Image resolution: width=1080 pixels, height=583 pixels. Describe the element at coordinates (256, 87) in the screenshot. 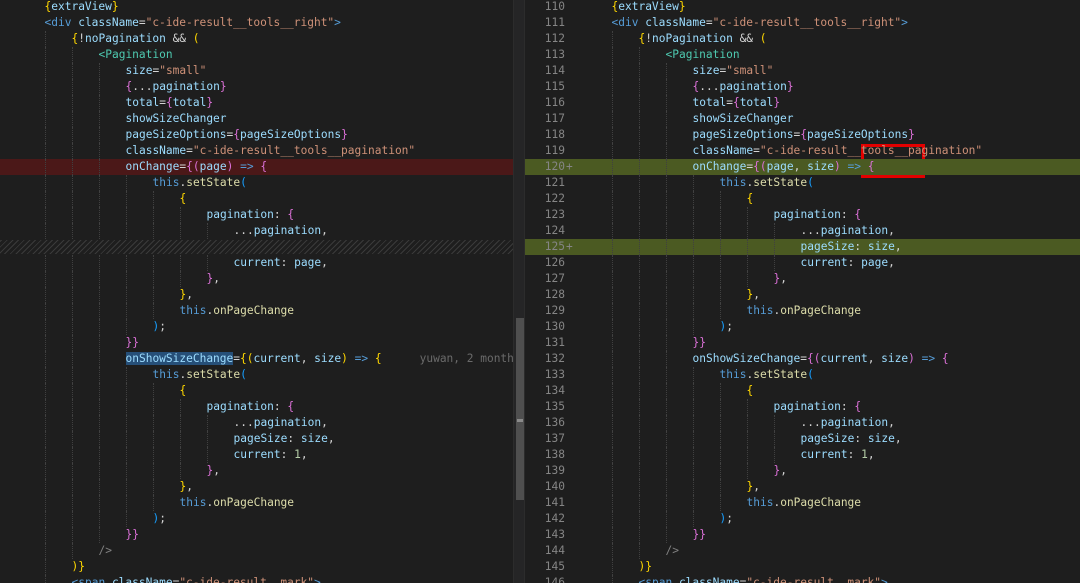

I see `code-line: {...pagination}` at that location.